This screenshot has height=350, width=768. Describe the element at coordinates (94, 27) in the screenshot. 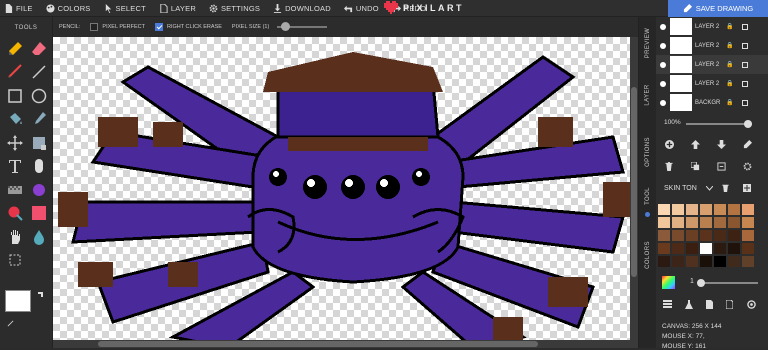

I see `pixel-perfect-checkbox` at that location.